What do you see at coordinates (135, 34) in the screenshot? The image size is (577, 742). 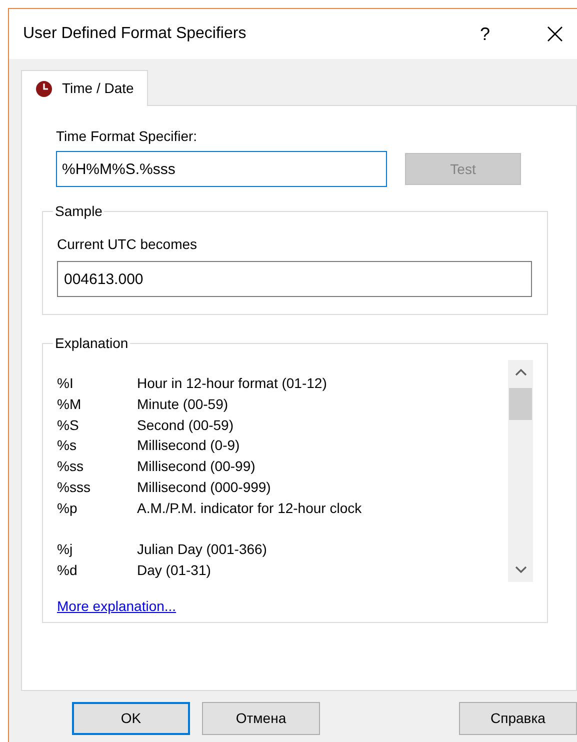 I see `window-title: User Defined Format Specifiers` at bounding box center [135, 34].